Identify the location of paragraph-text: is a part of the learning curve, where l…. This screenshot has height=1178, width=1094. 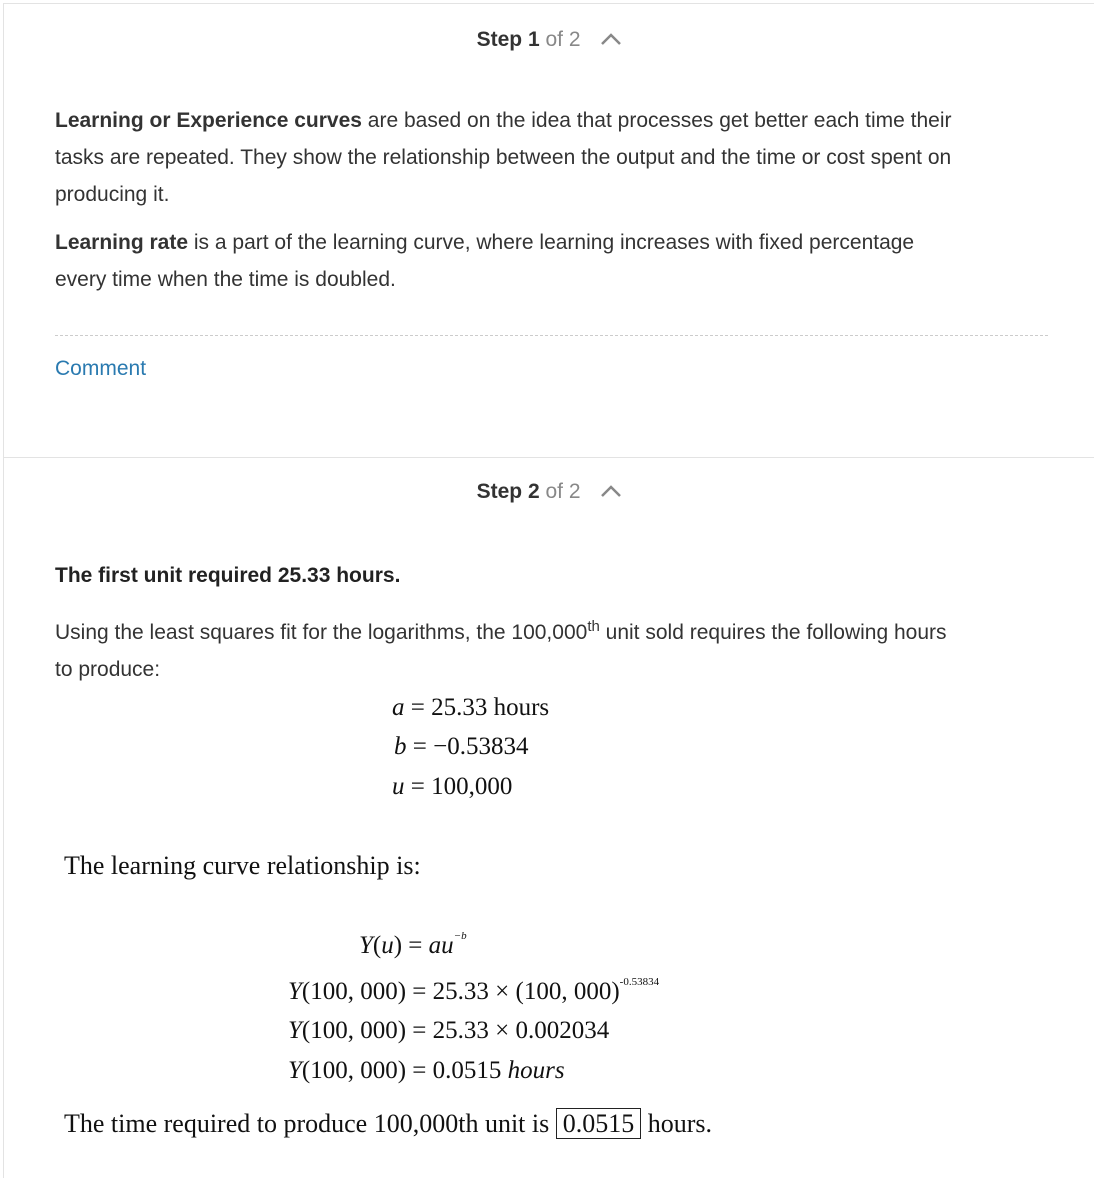
(551, 242).